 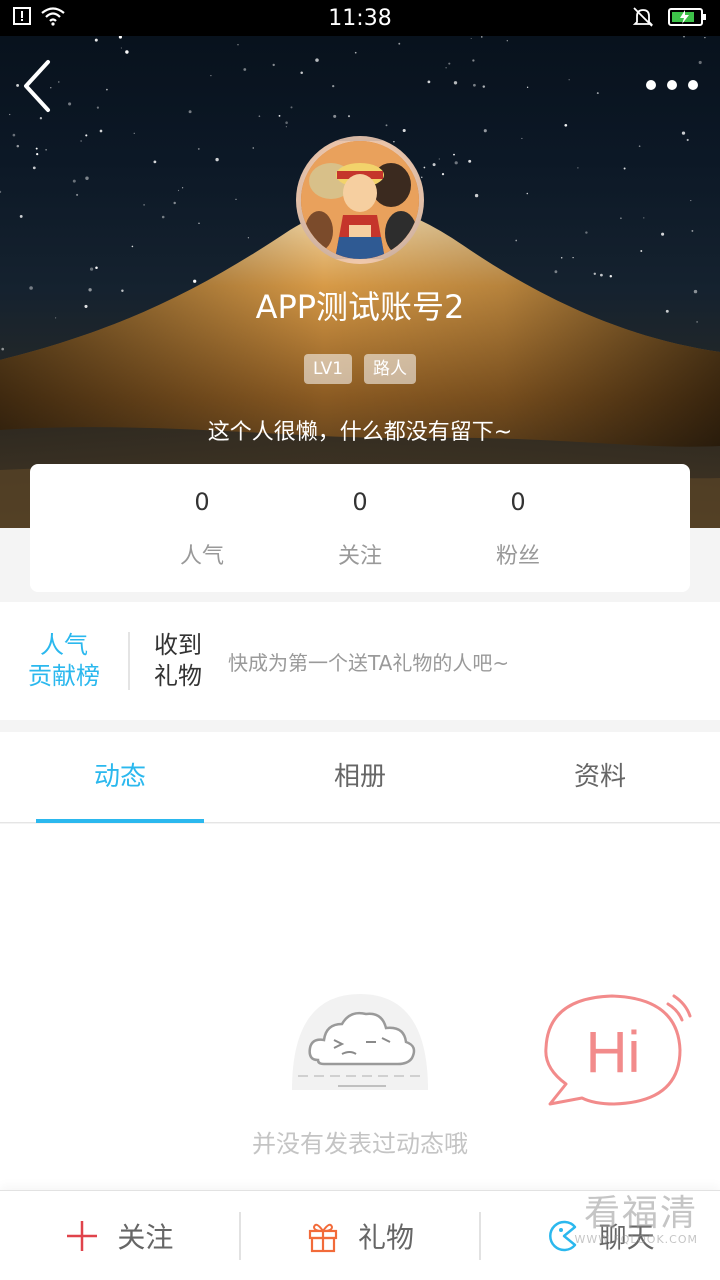 I want to click on mute-bell-icon, so click(x=643, y=17).